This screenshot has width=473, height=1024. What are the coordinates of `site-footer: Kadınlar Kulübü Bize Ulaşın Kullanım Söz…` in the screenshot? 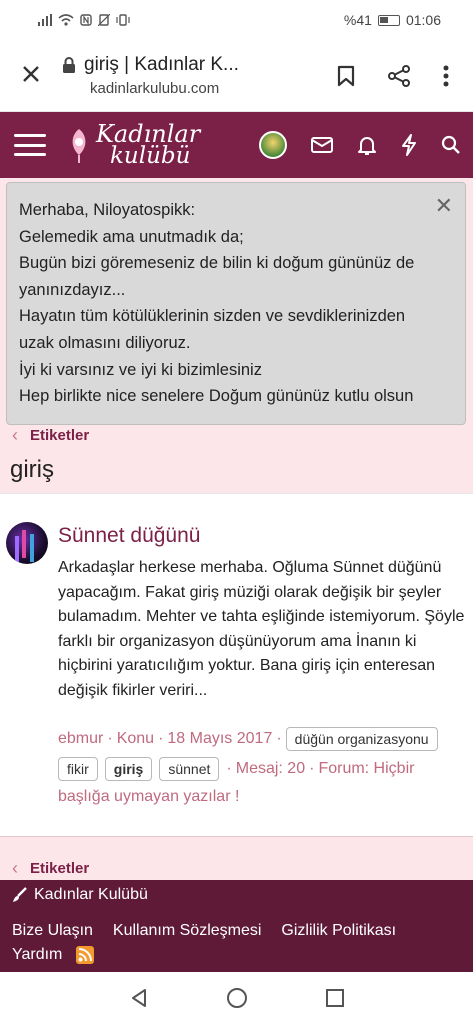 It's located at (236, 926).